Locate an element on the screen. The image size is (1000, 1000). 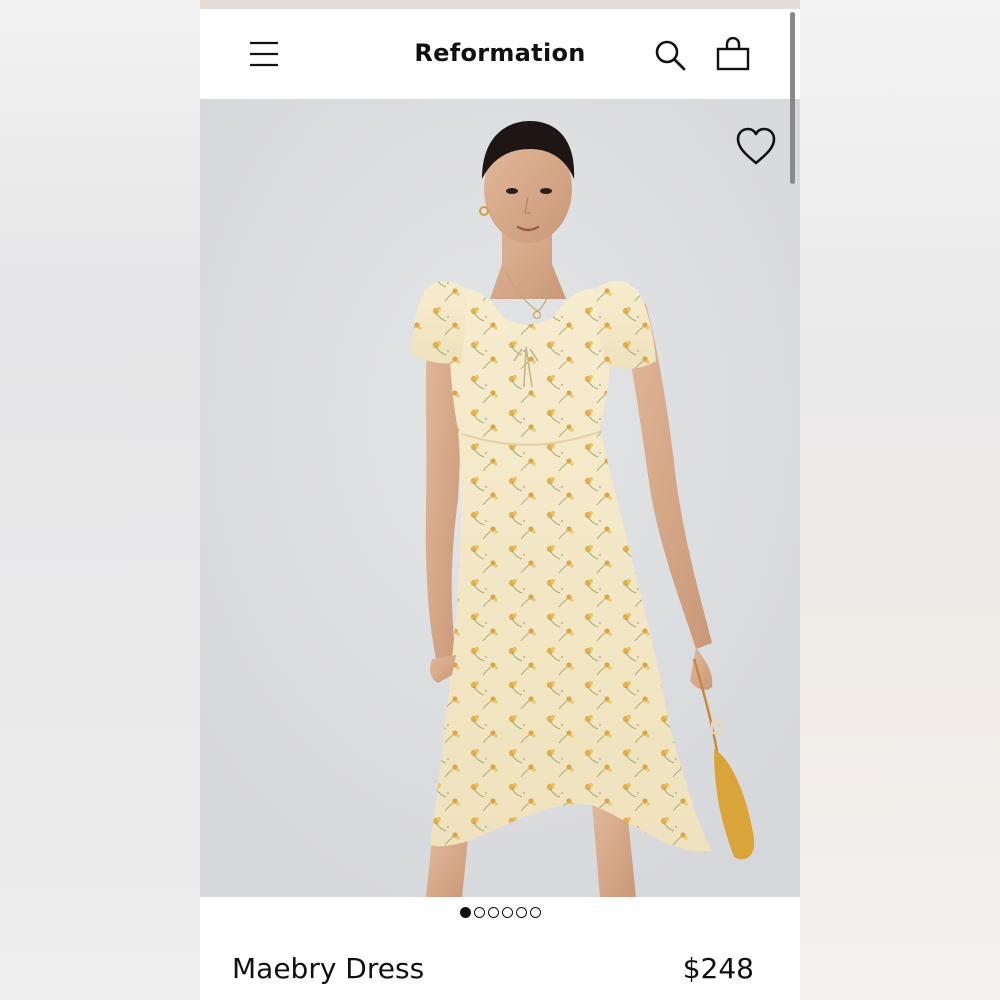
search-icon is located at coordinates (670, 55).